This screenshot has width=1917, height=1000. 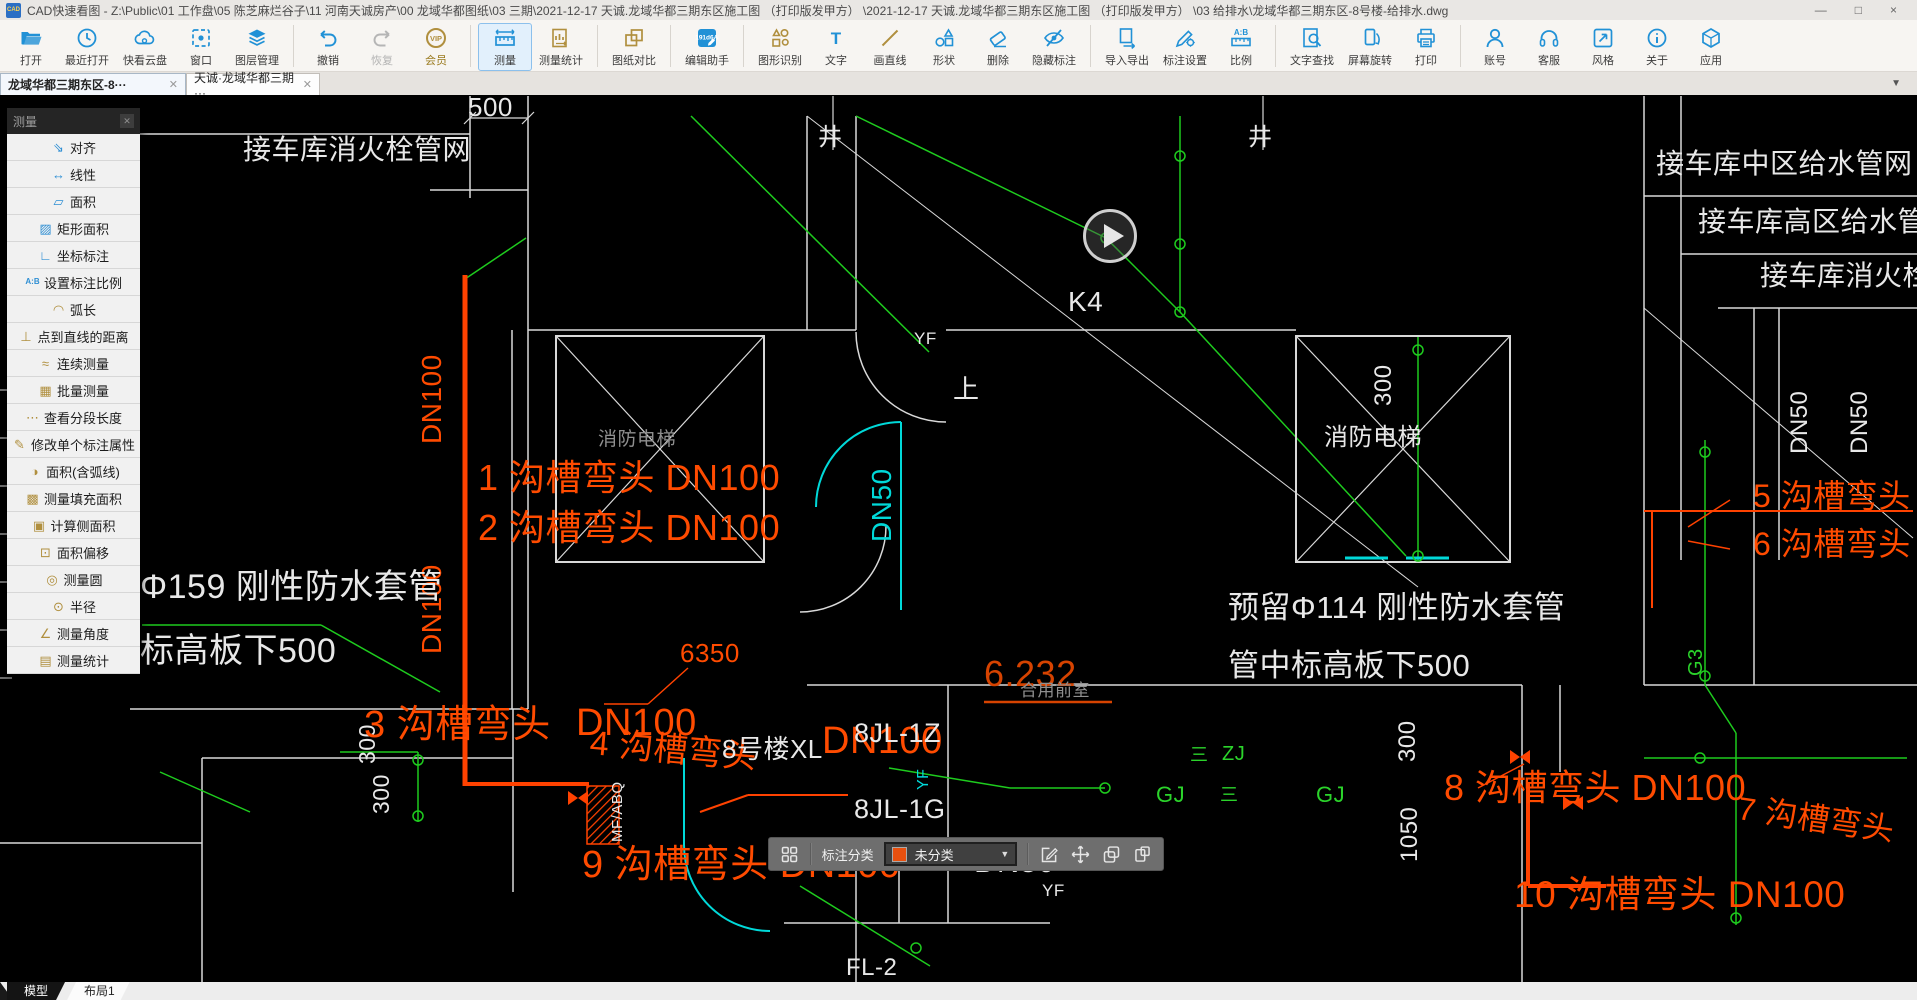 What do you see at coordinates (99, 991) in the screenshot?
I see `sheet-tab-2: 布局1` at bounding box center [99, 991].